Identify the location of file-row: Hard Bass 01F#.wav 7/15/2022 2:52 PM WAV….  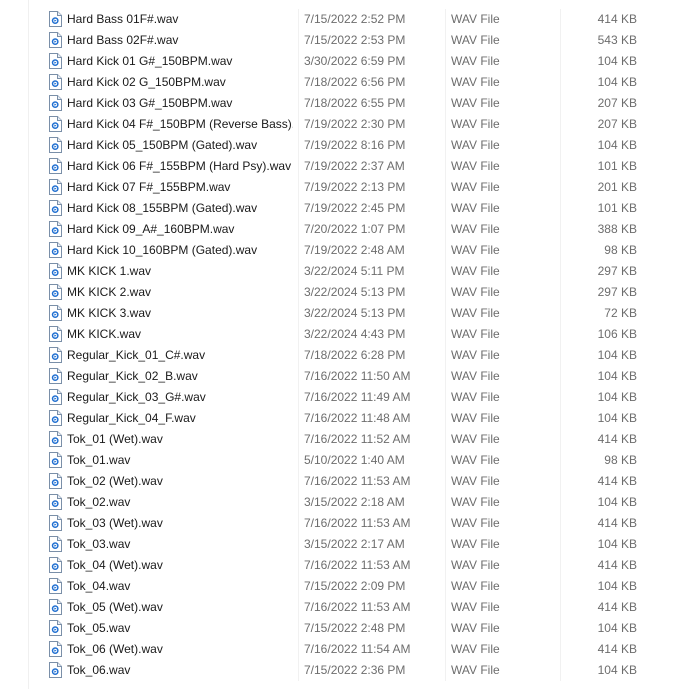
(344, 19).